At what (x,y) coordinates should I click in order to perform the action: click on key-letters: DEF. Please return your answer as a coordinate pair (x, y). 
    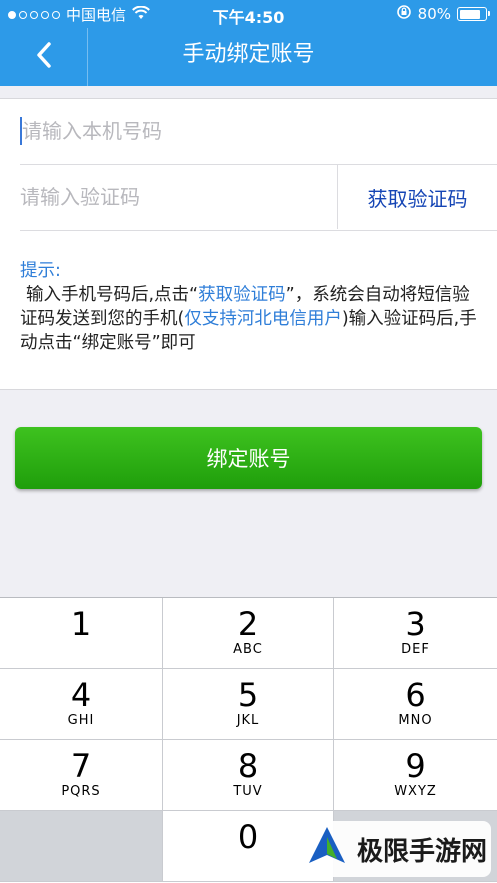
    Looking at the image, I should click on (415, 649).